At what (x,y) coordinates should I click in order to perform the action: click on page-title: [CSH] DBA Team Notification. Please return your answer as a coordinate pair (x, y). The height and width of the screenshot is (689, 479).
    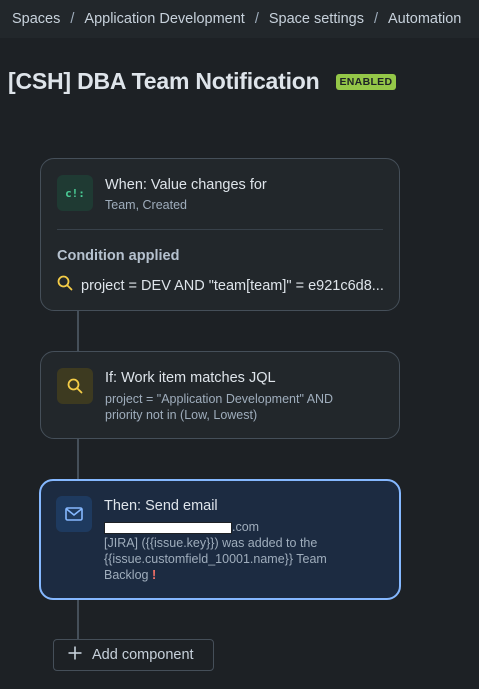
    Looking at the image, I should click on (164, 81).